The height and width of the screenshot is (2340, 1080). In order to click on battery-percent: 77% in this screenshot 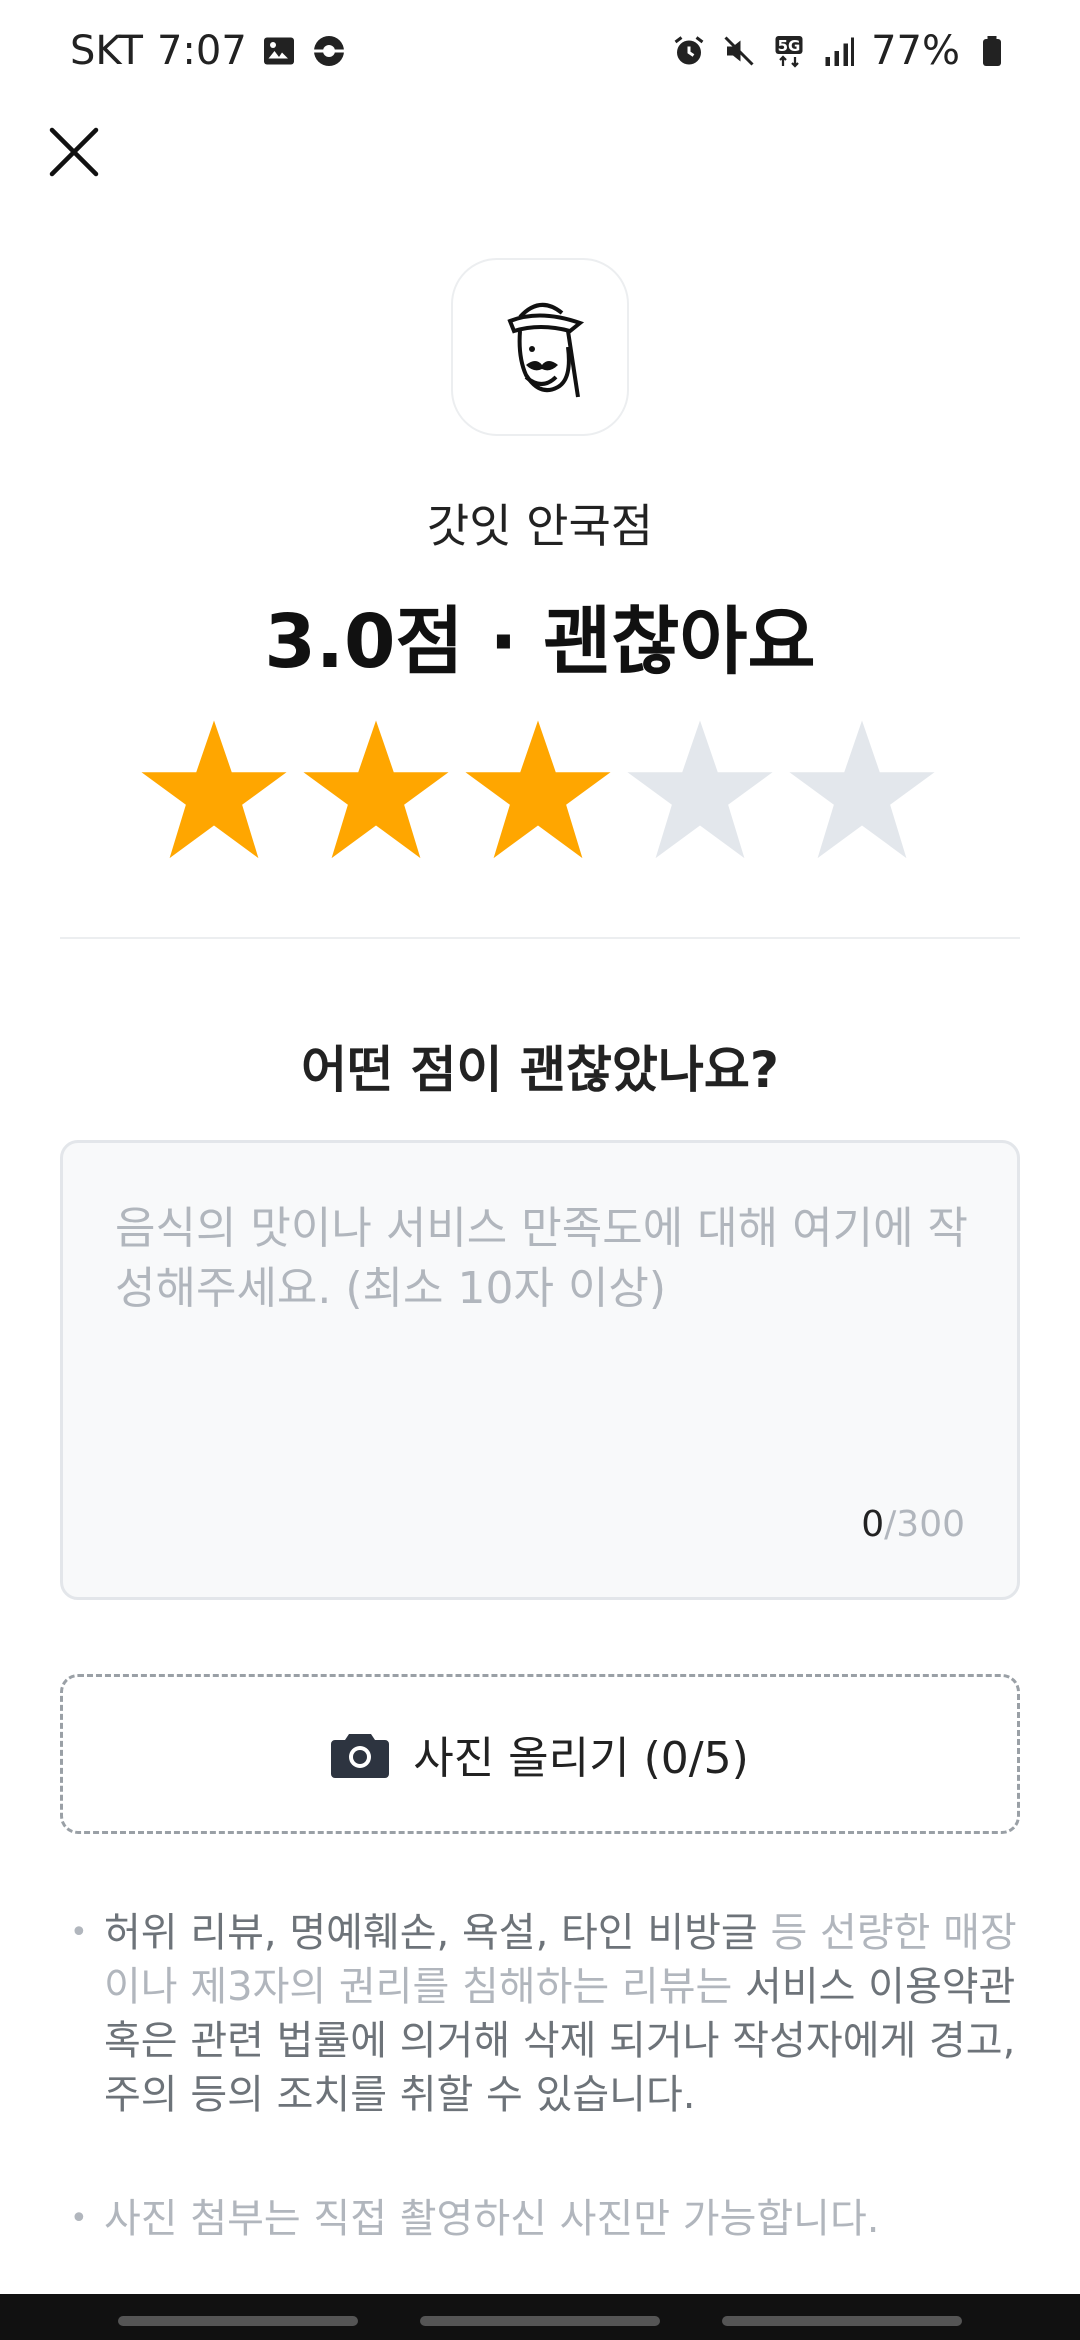, I will do `click(915, 51)`.